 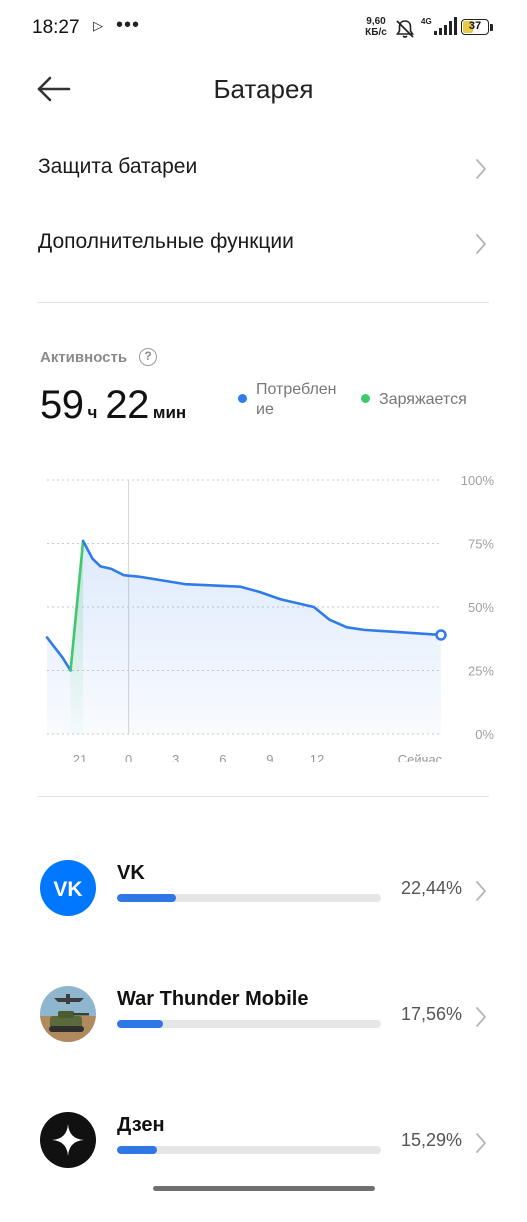 I want to click on current-level-point, so click(x=441, y=635).